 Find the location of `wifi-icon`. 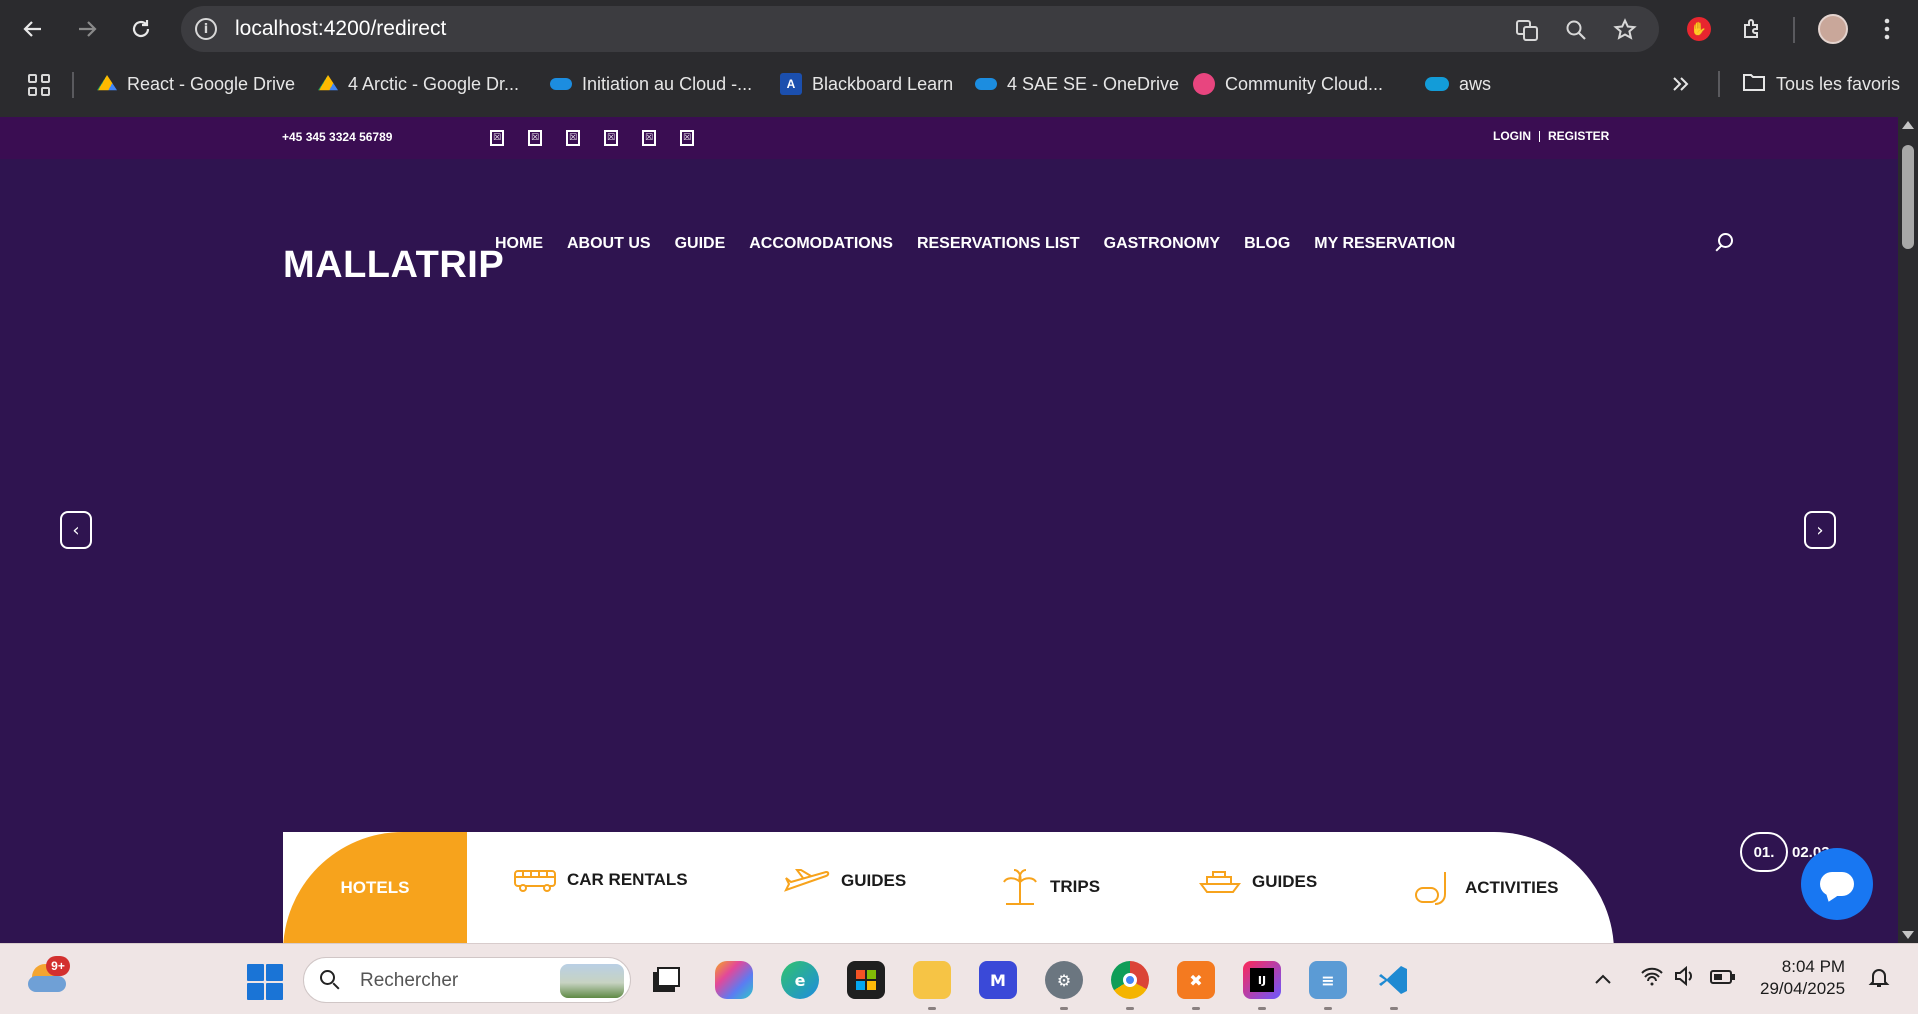

wifi-icon is located at coordinates (1652, 978).